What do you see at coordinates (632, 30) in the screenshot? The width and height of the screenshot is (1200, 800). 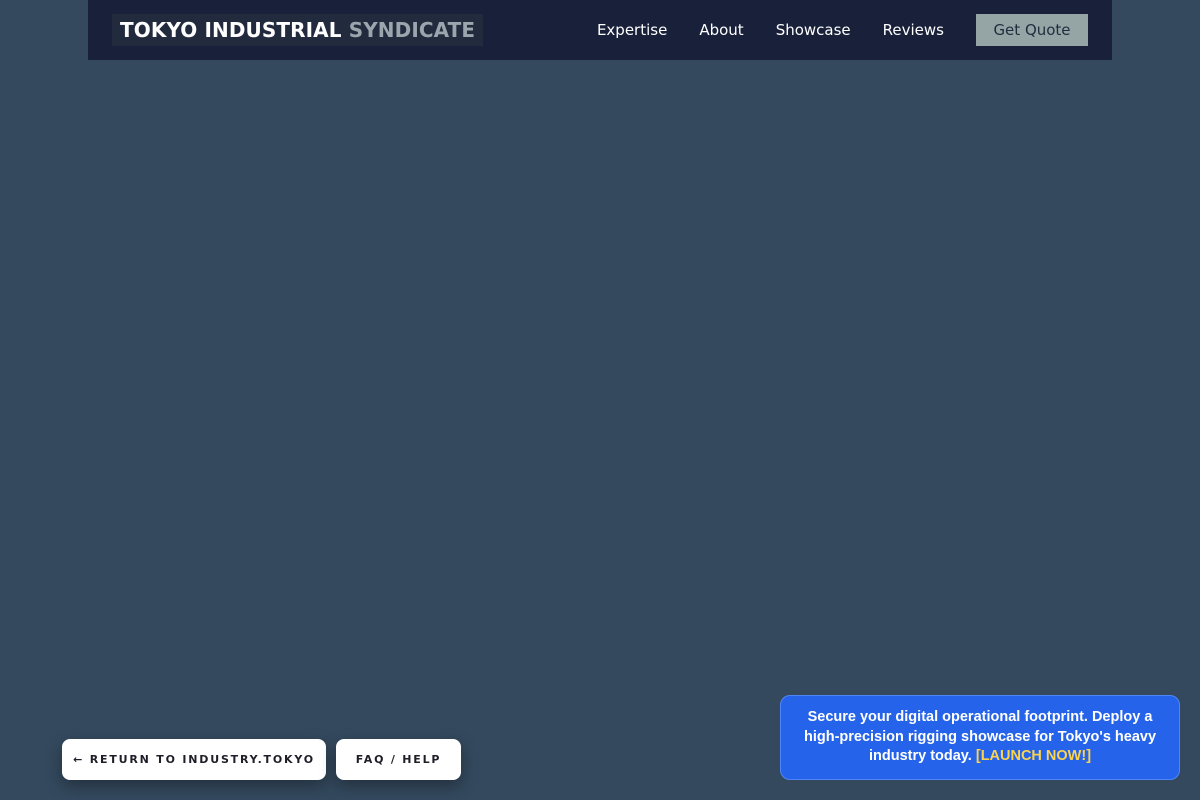 I see `nav-link-expertise: Expertise` at bounding box center [632, 30].